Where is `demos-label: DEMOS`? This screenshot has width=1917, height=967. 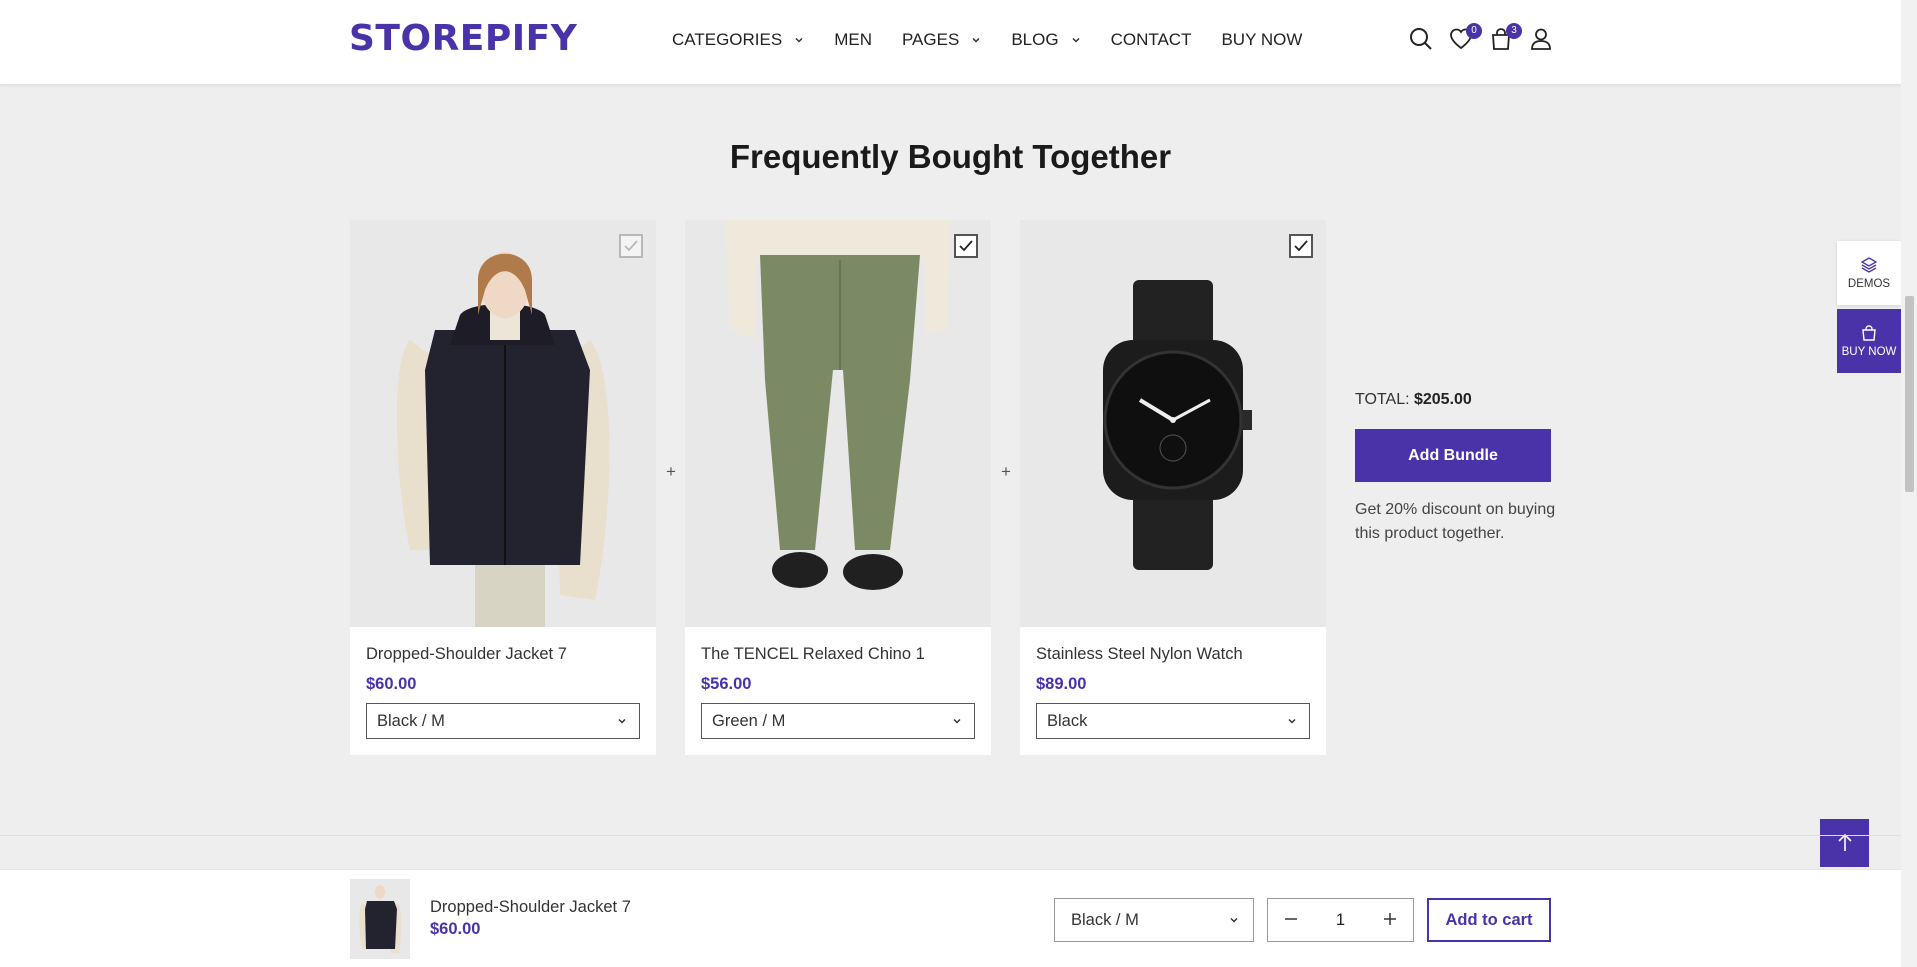 demos-label: DEMOS is located at coordinates (1869, 284).